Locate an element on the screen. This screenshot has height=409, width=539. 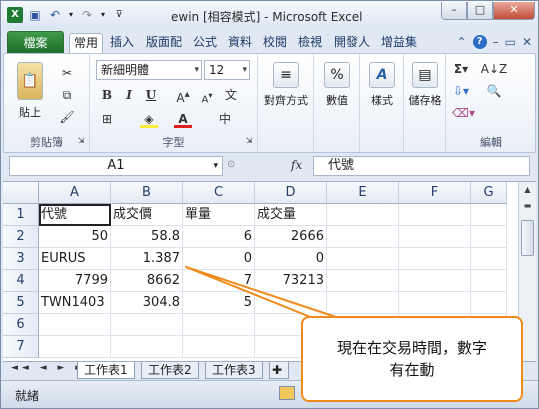
underline-button: U is located at coordinates (151, 95).